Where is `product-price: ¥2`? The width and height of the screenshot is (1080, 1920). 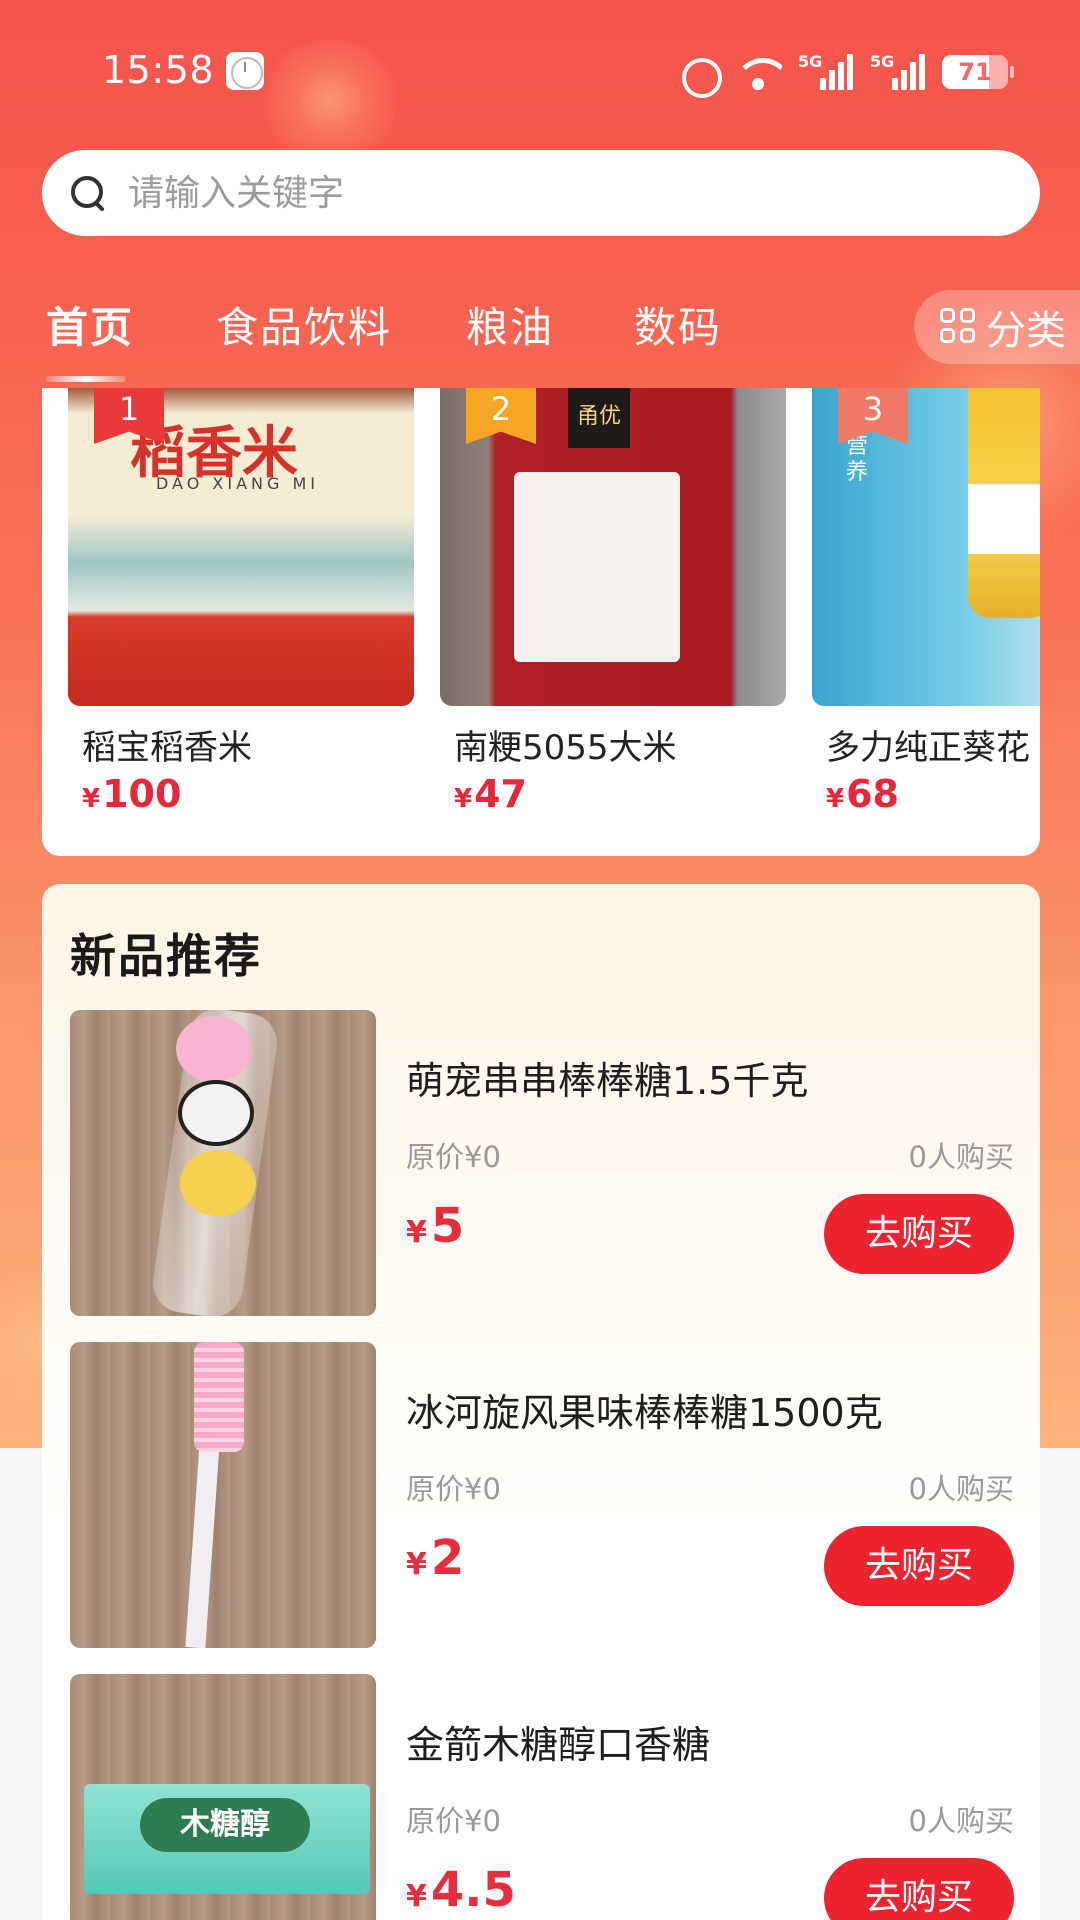
product-price: ¥2 is located at coordinates (435, 1558).